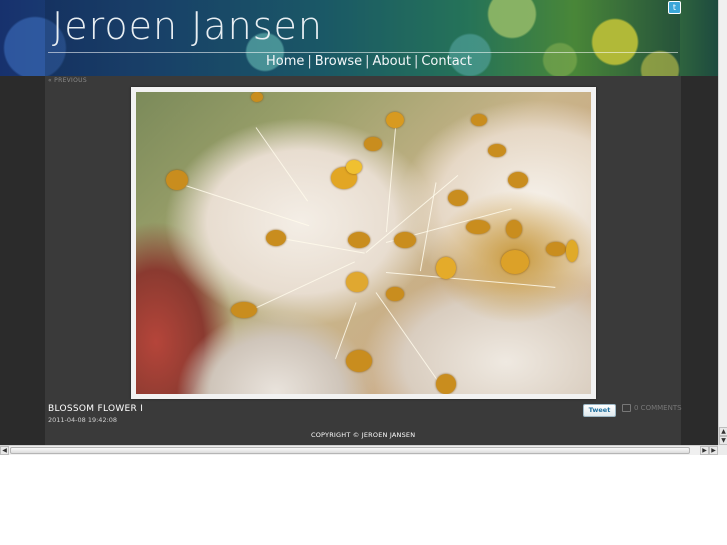 This screenshot has width=727, height=545. Describe the element at coordinates (83, 420) in the screenshot. I see `photo-date: 2011-04-08 19:42:08` at that location.